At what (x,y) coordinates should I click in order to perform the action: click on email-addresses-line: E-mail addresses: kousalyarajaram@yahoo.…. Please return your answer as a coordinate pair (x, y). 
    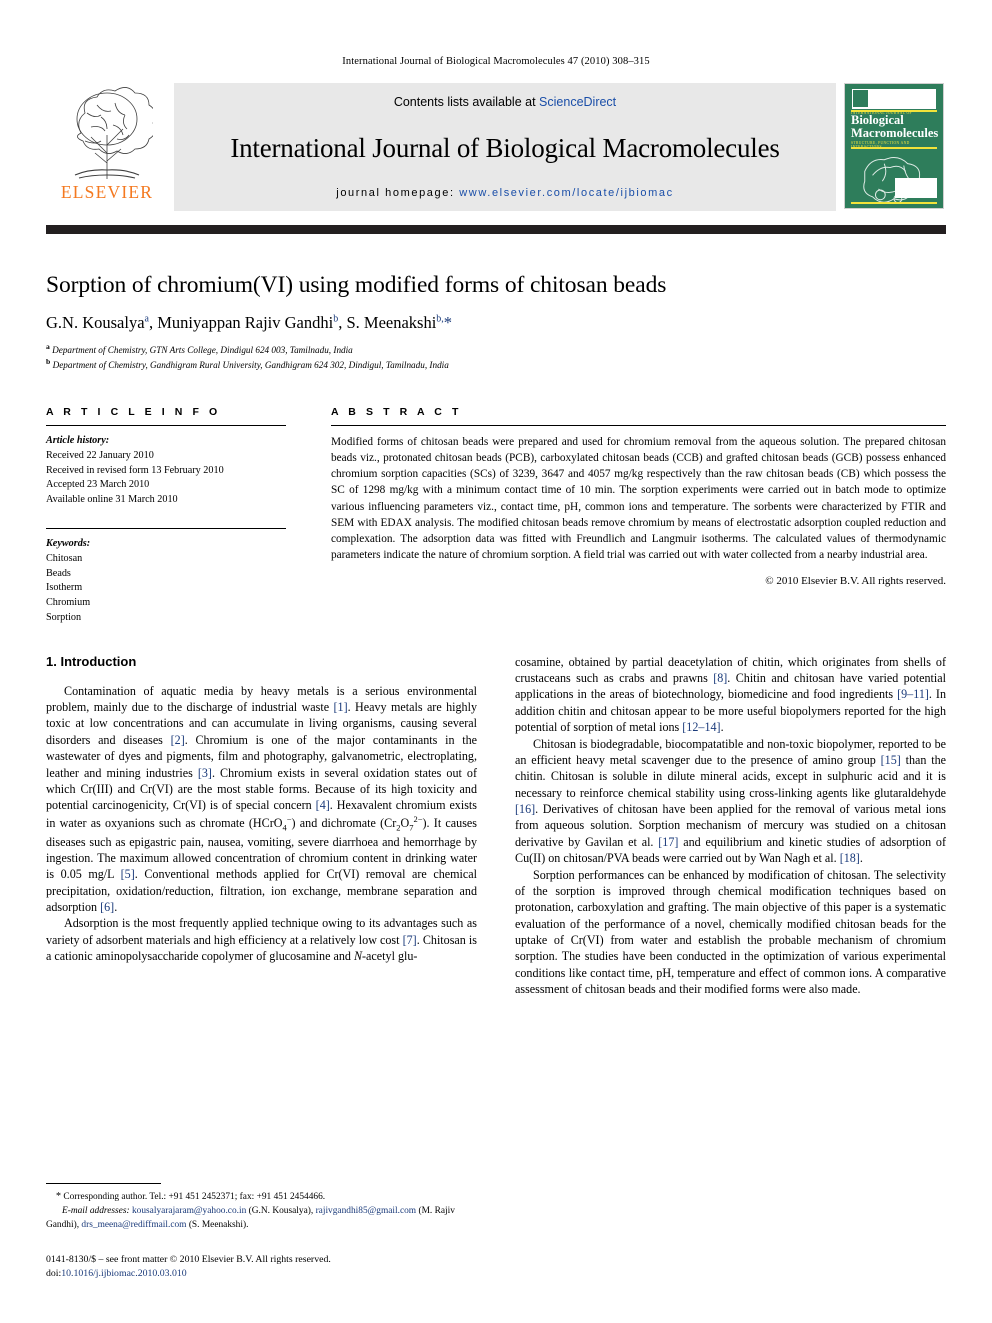
    Looking at the image, I should click on (250, 1218).